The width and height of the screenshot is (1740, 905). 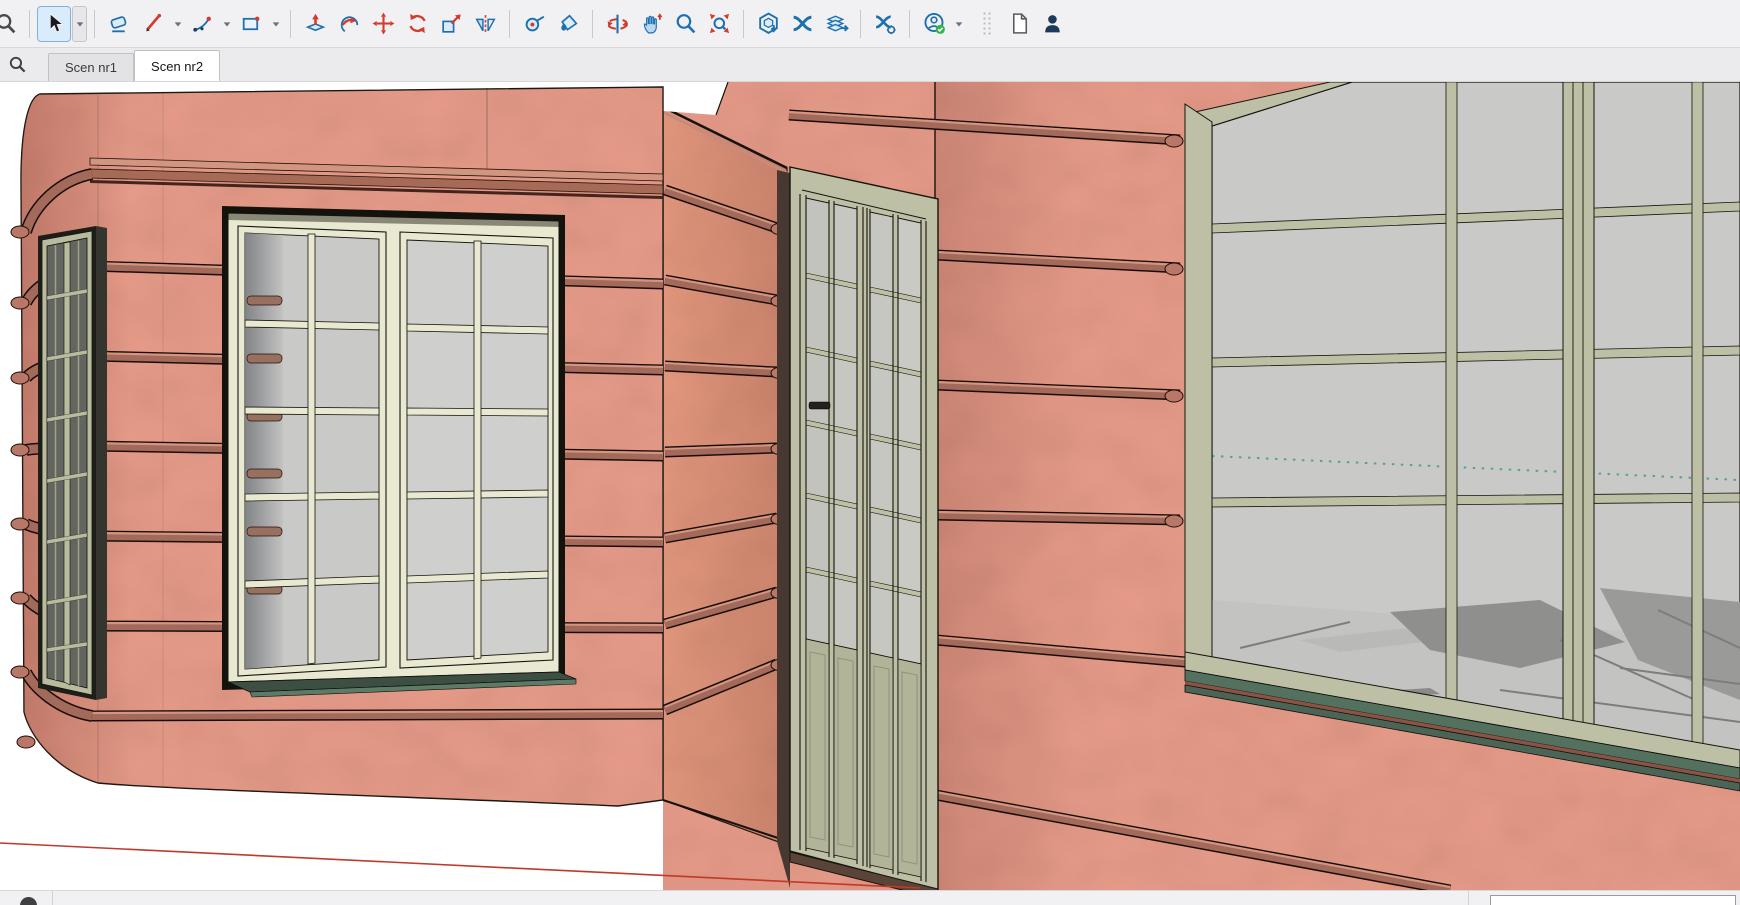 I want to click on extension-warehouse-button, so click(x=802, y=24).